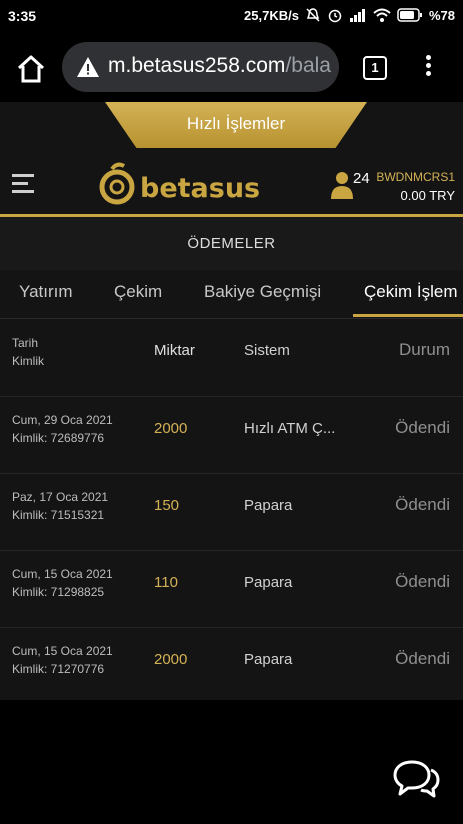 Image resolution: width=463 pixels, height=824 pixels. What do you see at coordinates (62, 660) in the screenshot?
I see `row-date-id: Cum, 15 Oca 2021 Kimlik: 71270776` at bounding box center [62, 660].